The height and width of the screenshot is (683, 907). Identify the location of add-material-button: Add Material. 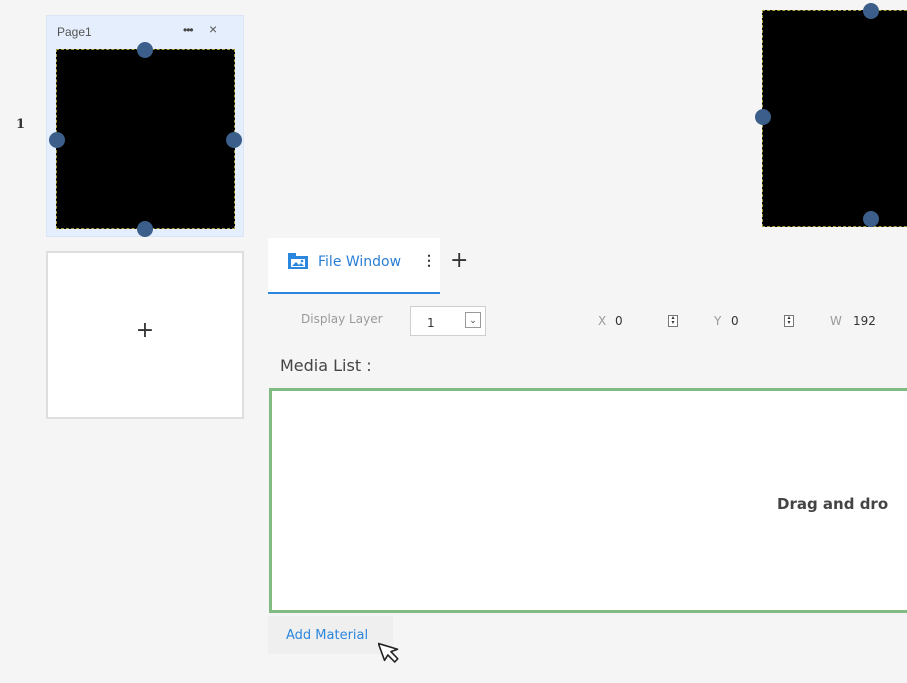
(330, 635).